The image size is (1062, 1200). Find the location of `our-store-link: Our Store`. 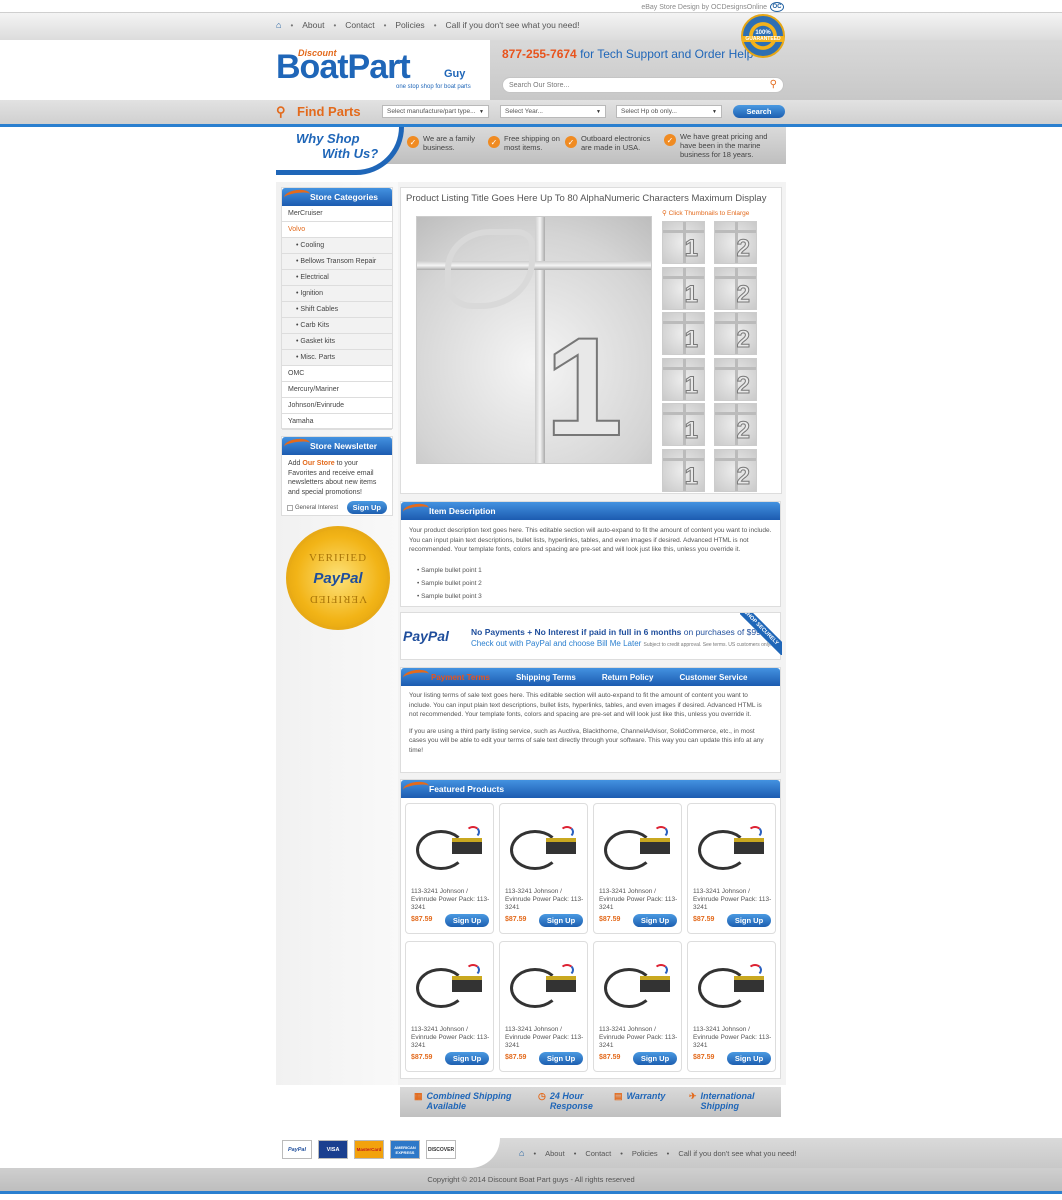

our-store-link: Our Store is located at coordinates (318, 463).